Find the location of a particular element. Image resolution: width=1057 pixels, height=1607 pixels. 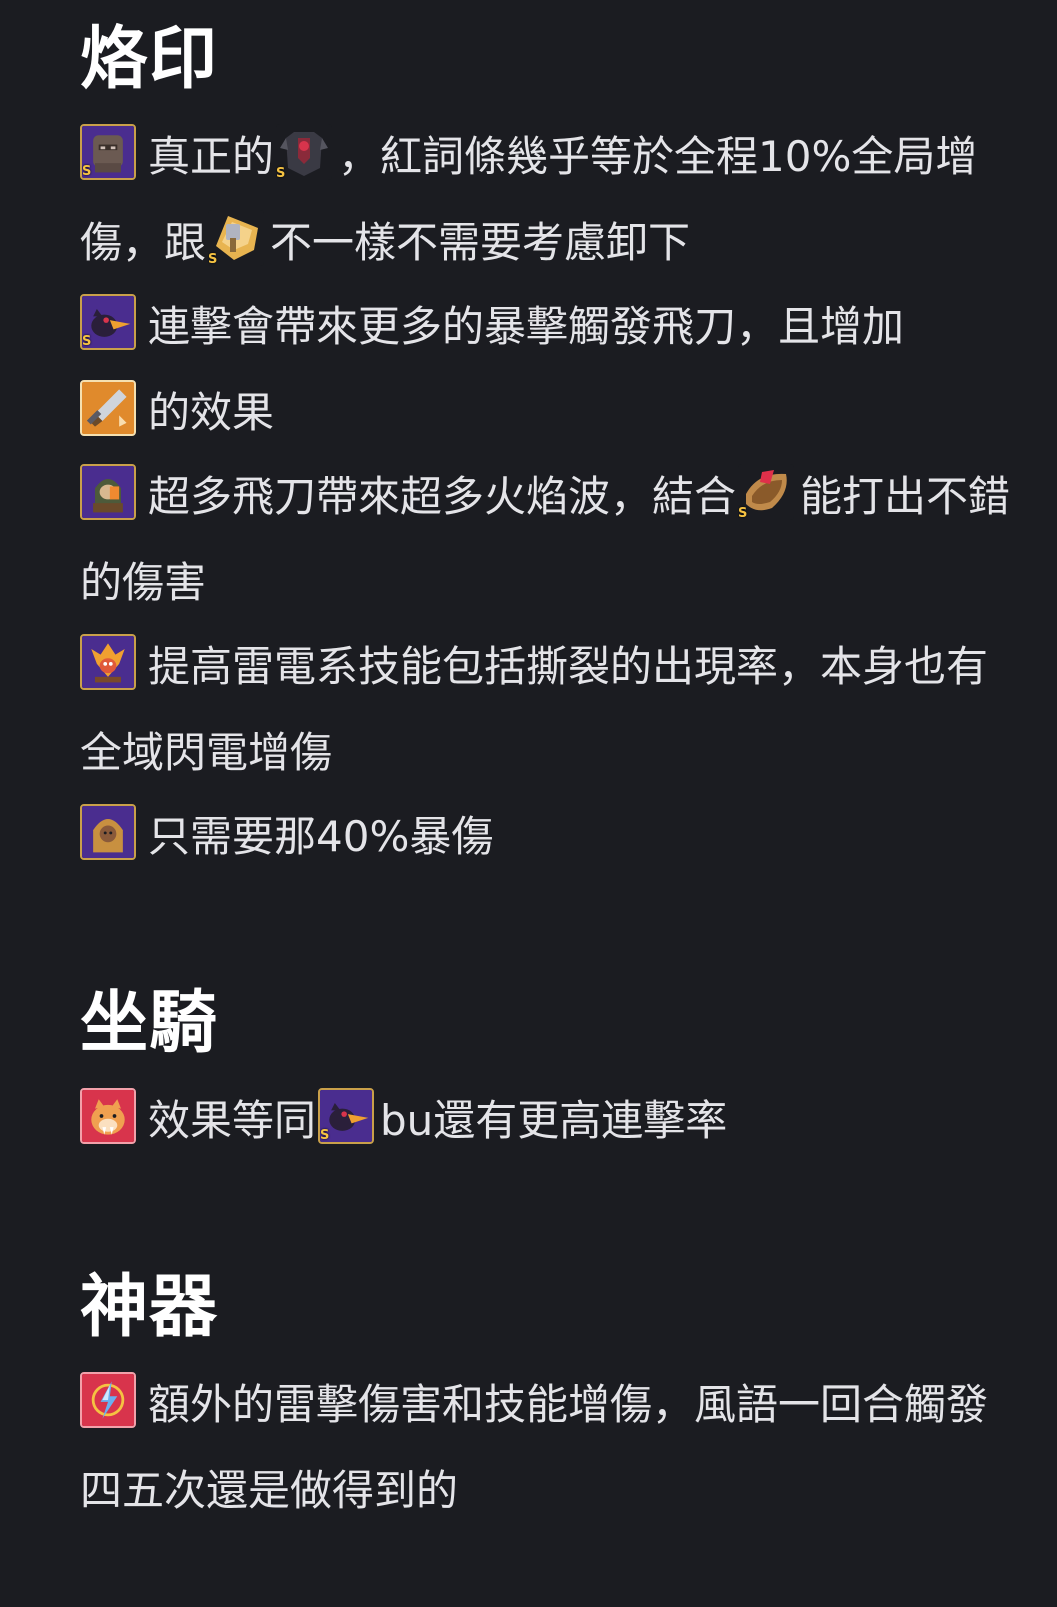

mount-paragraph-1: 效果等同 S bu還有更高連擊率 is located at coordinates (550, 1121).